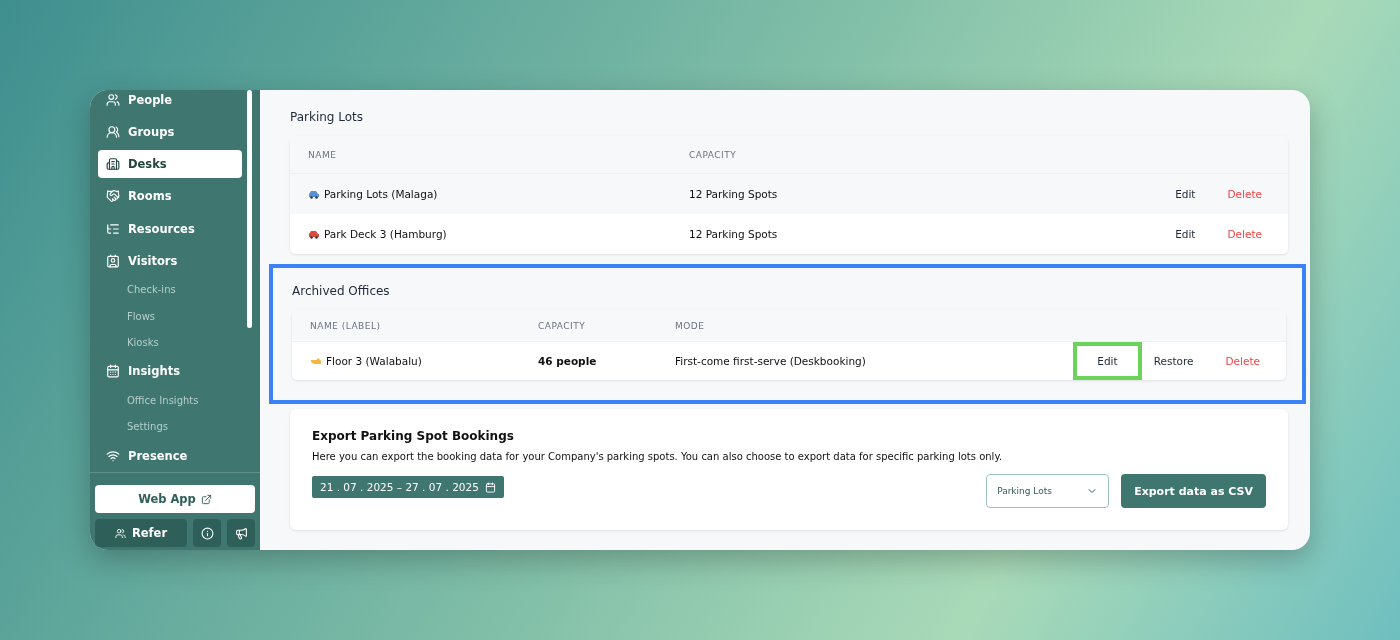 This screenshot has height=640, width=1400. What do you see at coordinates (1048, 491) in the screenshot?
I see `parking-lot-select: Parking Lots` at bounding box center [1048, 491].